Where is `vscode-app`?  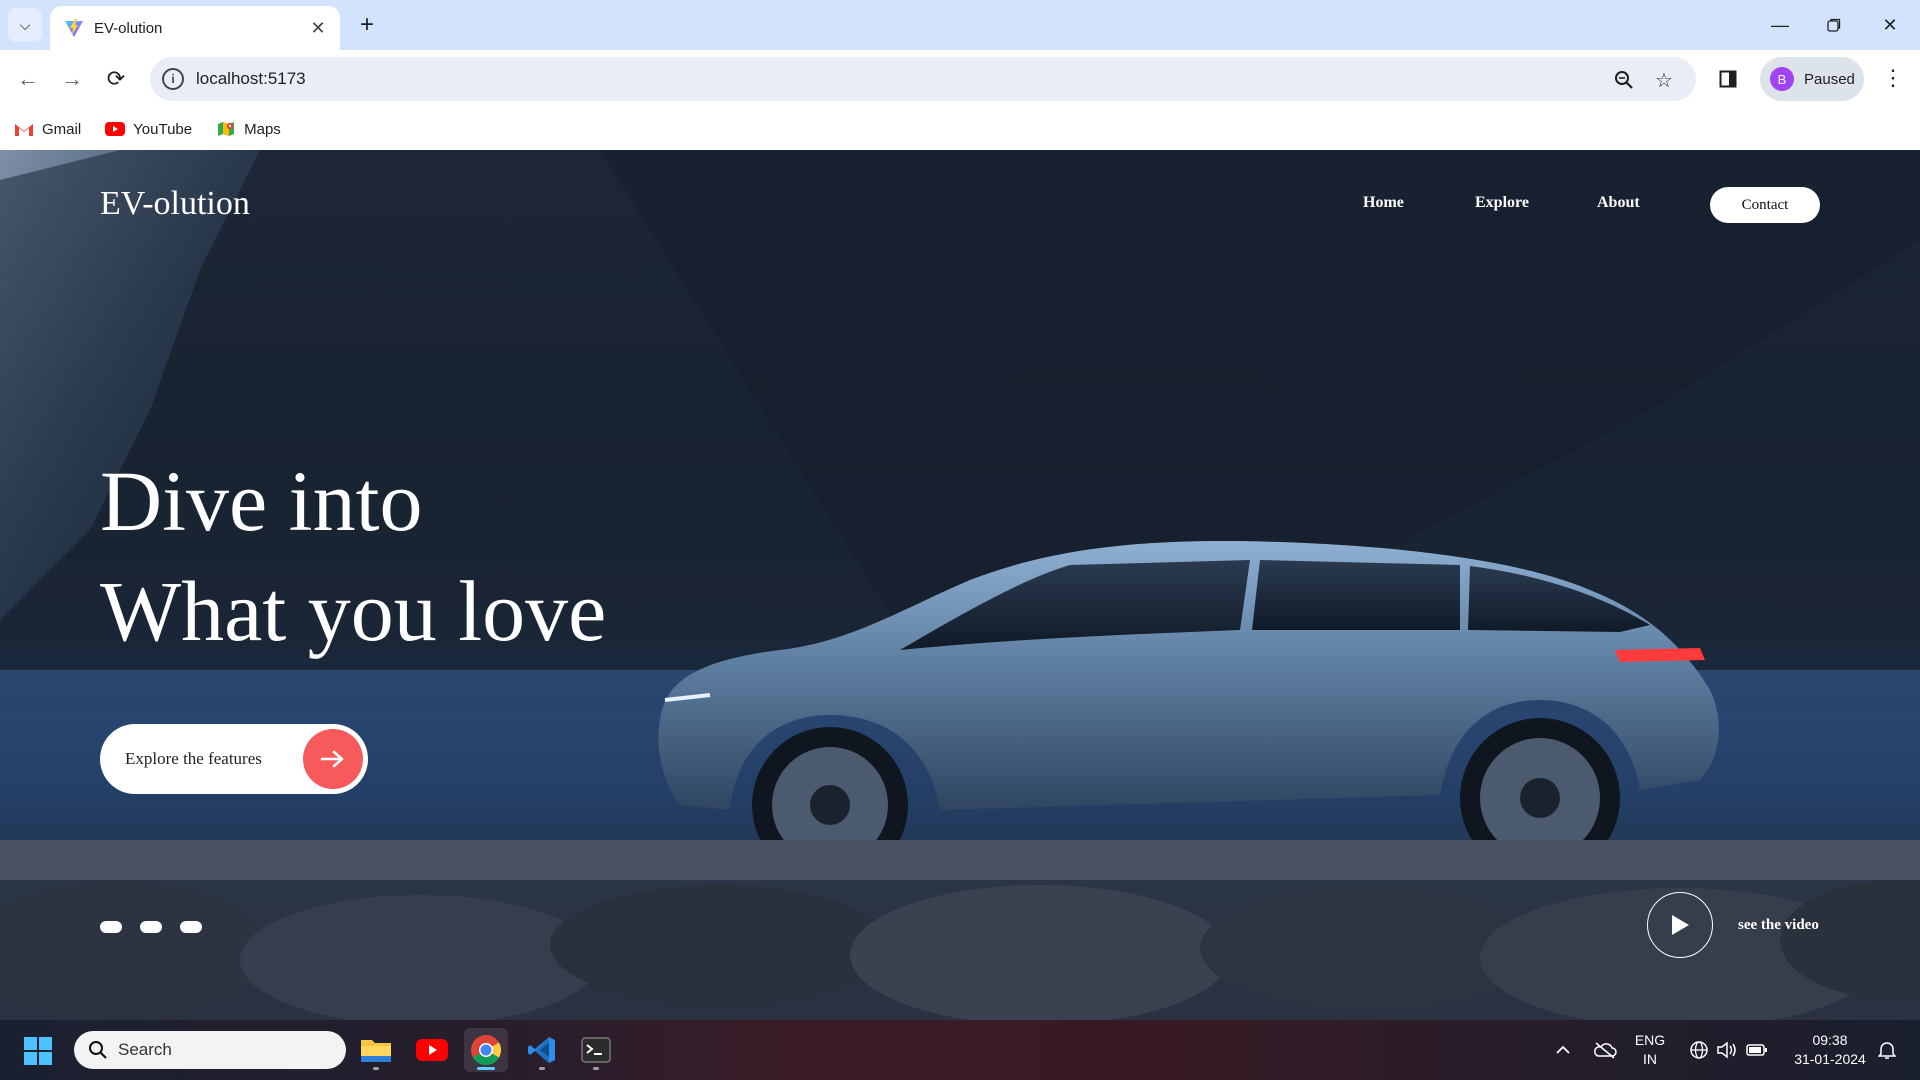
vscode-app is located at coordinates (542, 1050).